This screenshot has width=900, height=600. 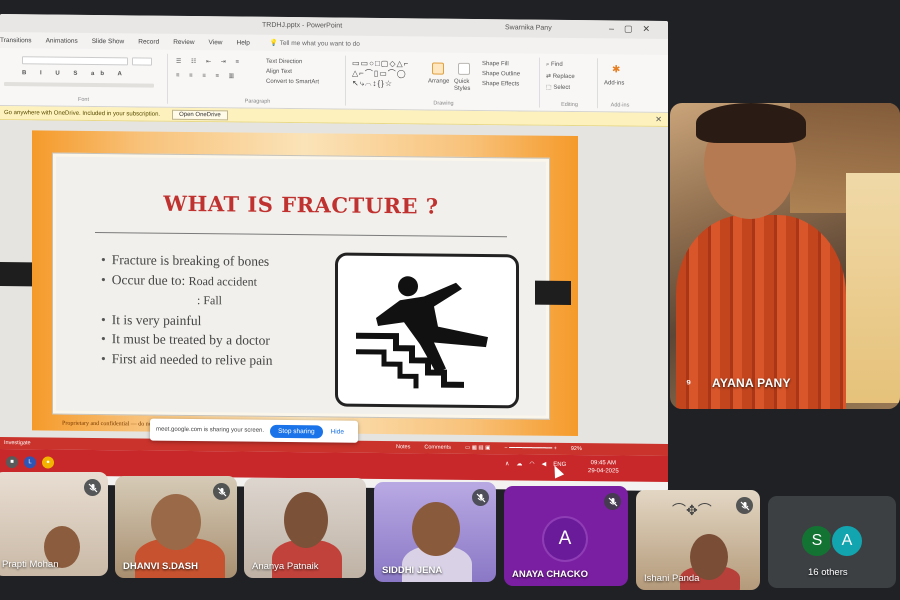 I want to click on window-controls: –▢✕, so click(x=634, y=29).